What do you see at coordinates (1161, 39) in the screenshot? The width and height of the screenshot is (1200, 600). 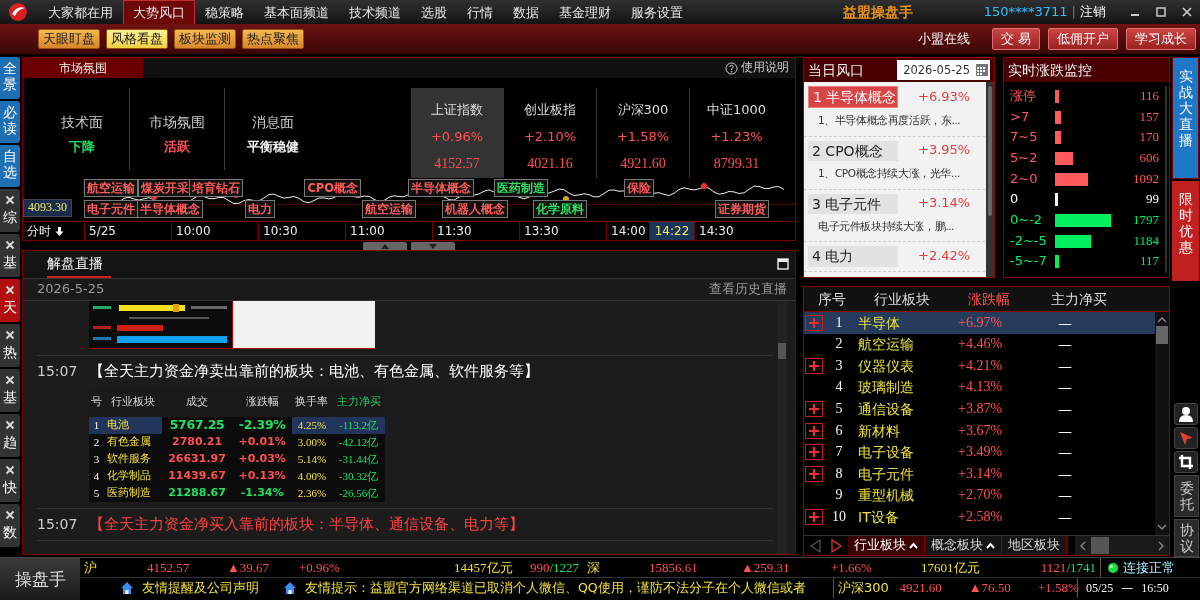 I see `action-button: 学习成长` at bounding box center [1161, 39].